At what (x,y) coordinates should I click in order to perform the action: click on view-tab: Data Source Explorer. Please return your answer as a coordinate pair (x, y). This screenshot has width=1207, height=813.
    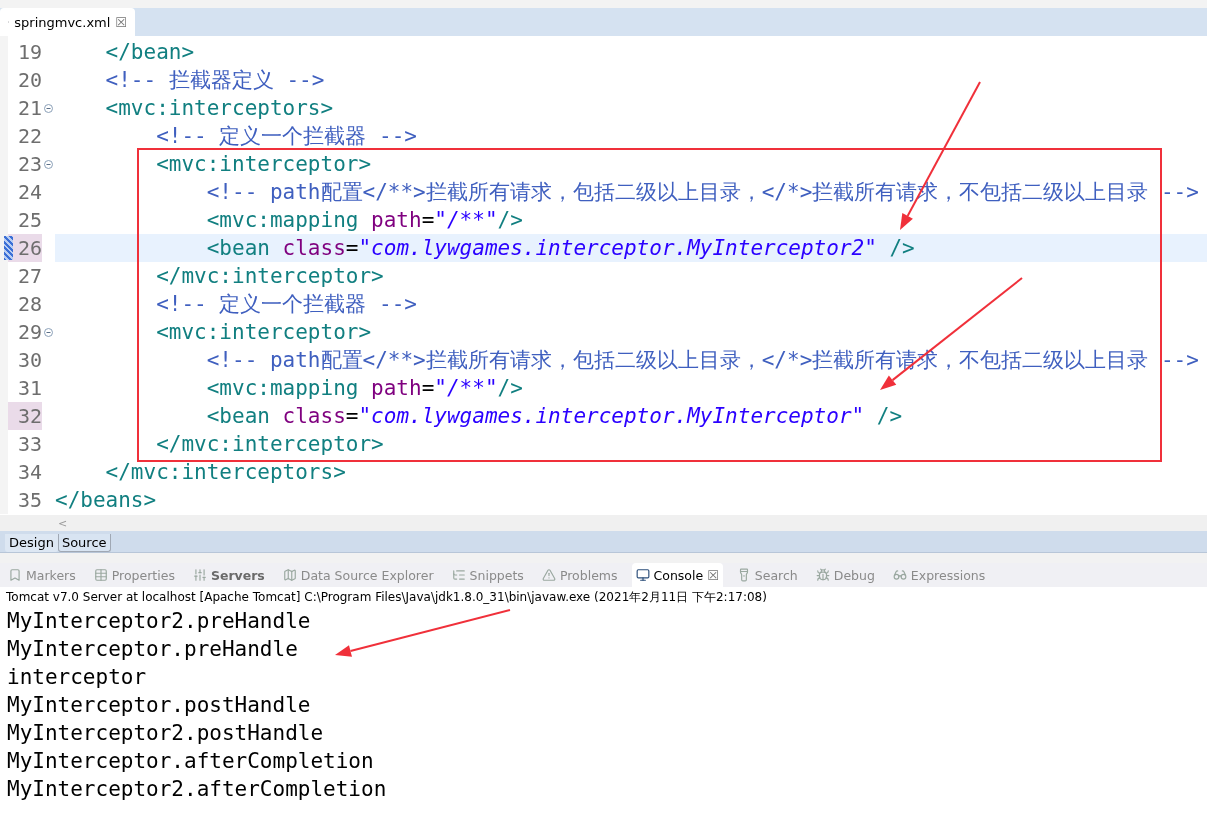
    Looking at the image, I should click on (358, 575).